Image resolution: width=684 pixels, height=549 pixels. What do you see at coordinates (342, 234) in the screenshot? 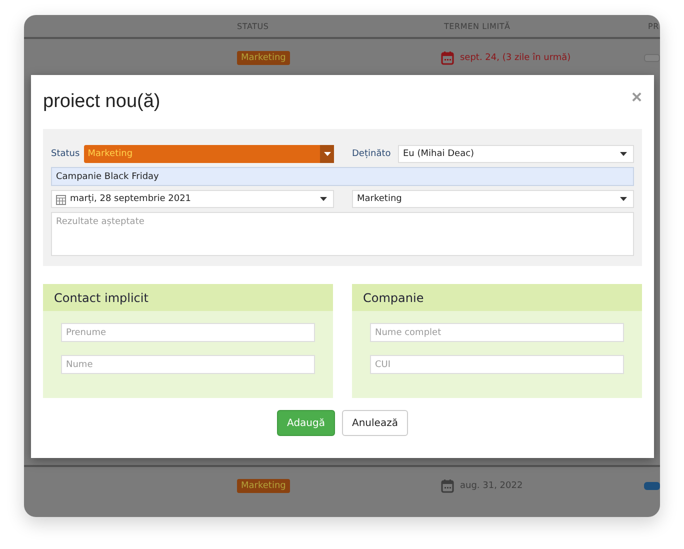
I see `results-field: Rezultate așteptate` at bounding box center [342, 234].